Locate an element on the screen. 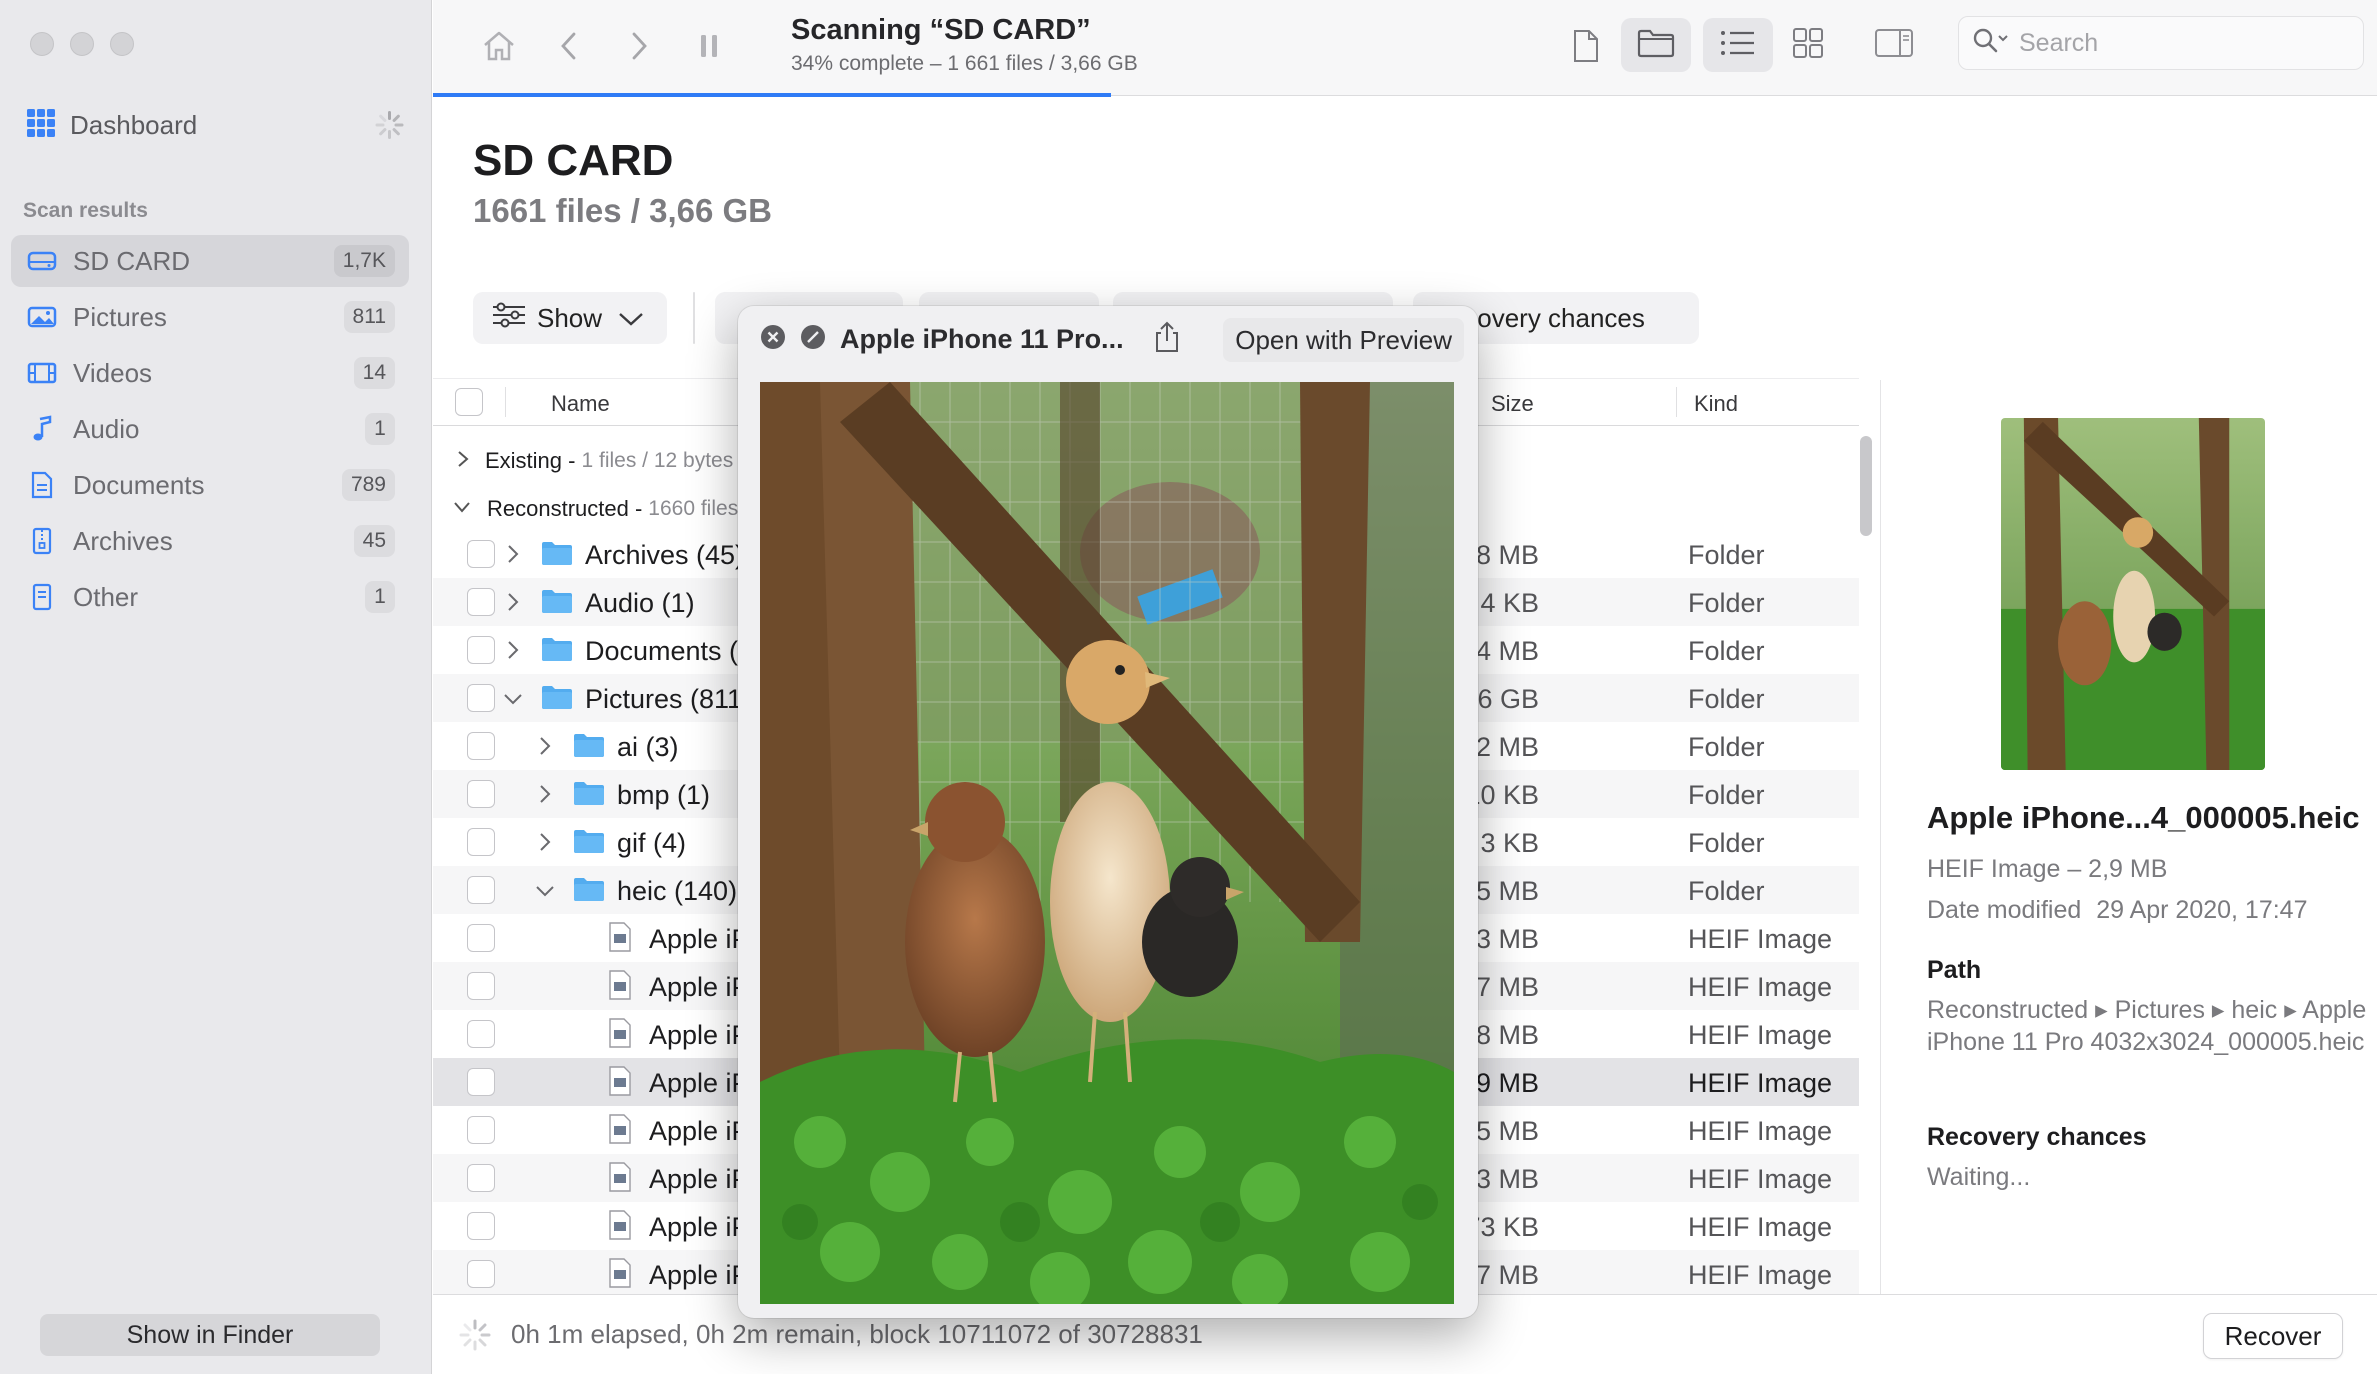 Image resolution: width=2377 pixels, height=1374 pixels. row-size: 3 MB is located at coordinates (1507, 1179).